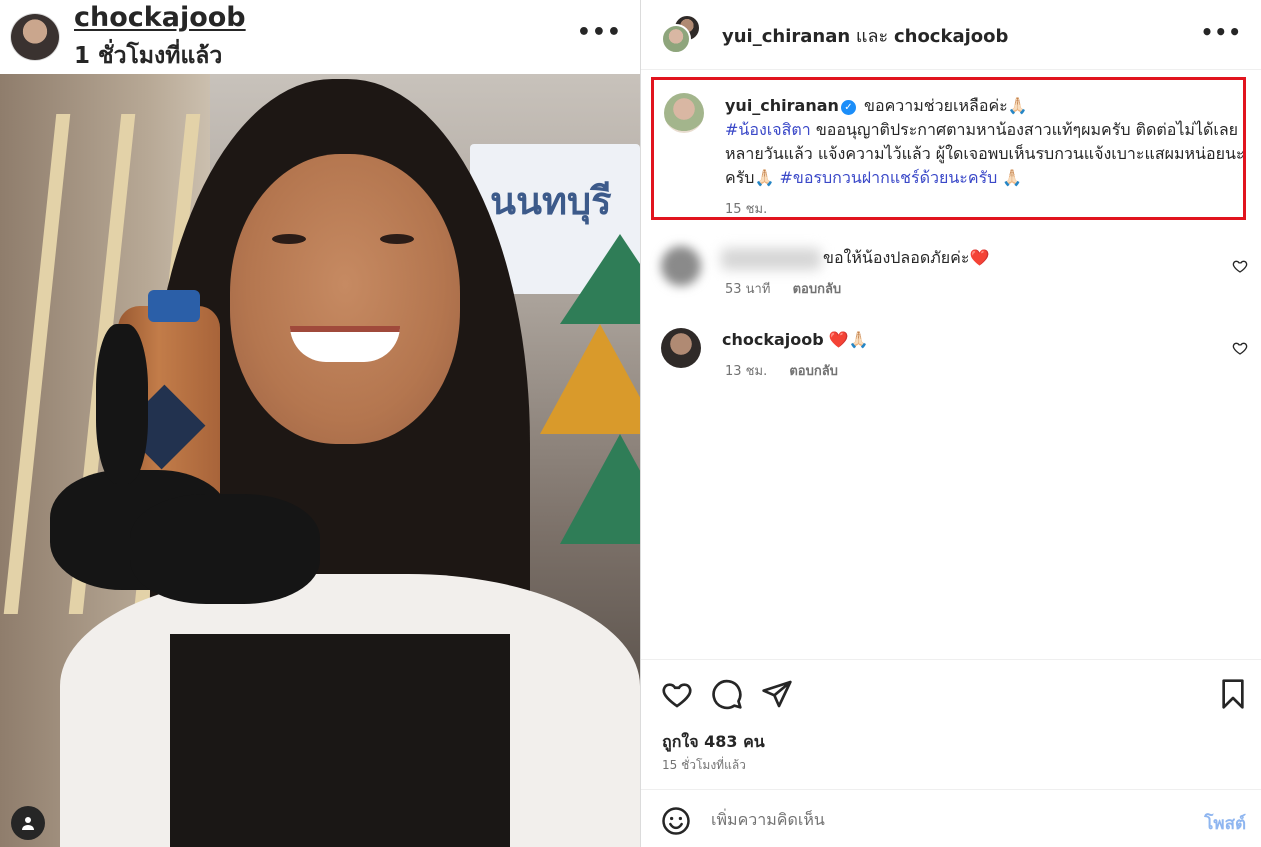  I want to click on post-time: 15 ชั่วโมงที่แล้ว, so click(704, 765).